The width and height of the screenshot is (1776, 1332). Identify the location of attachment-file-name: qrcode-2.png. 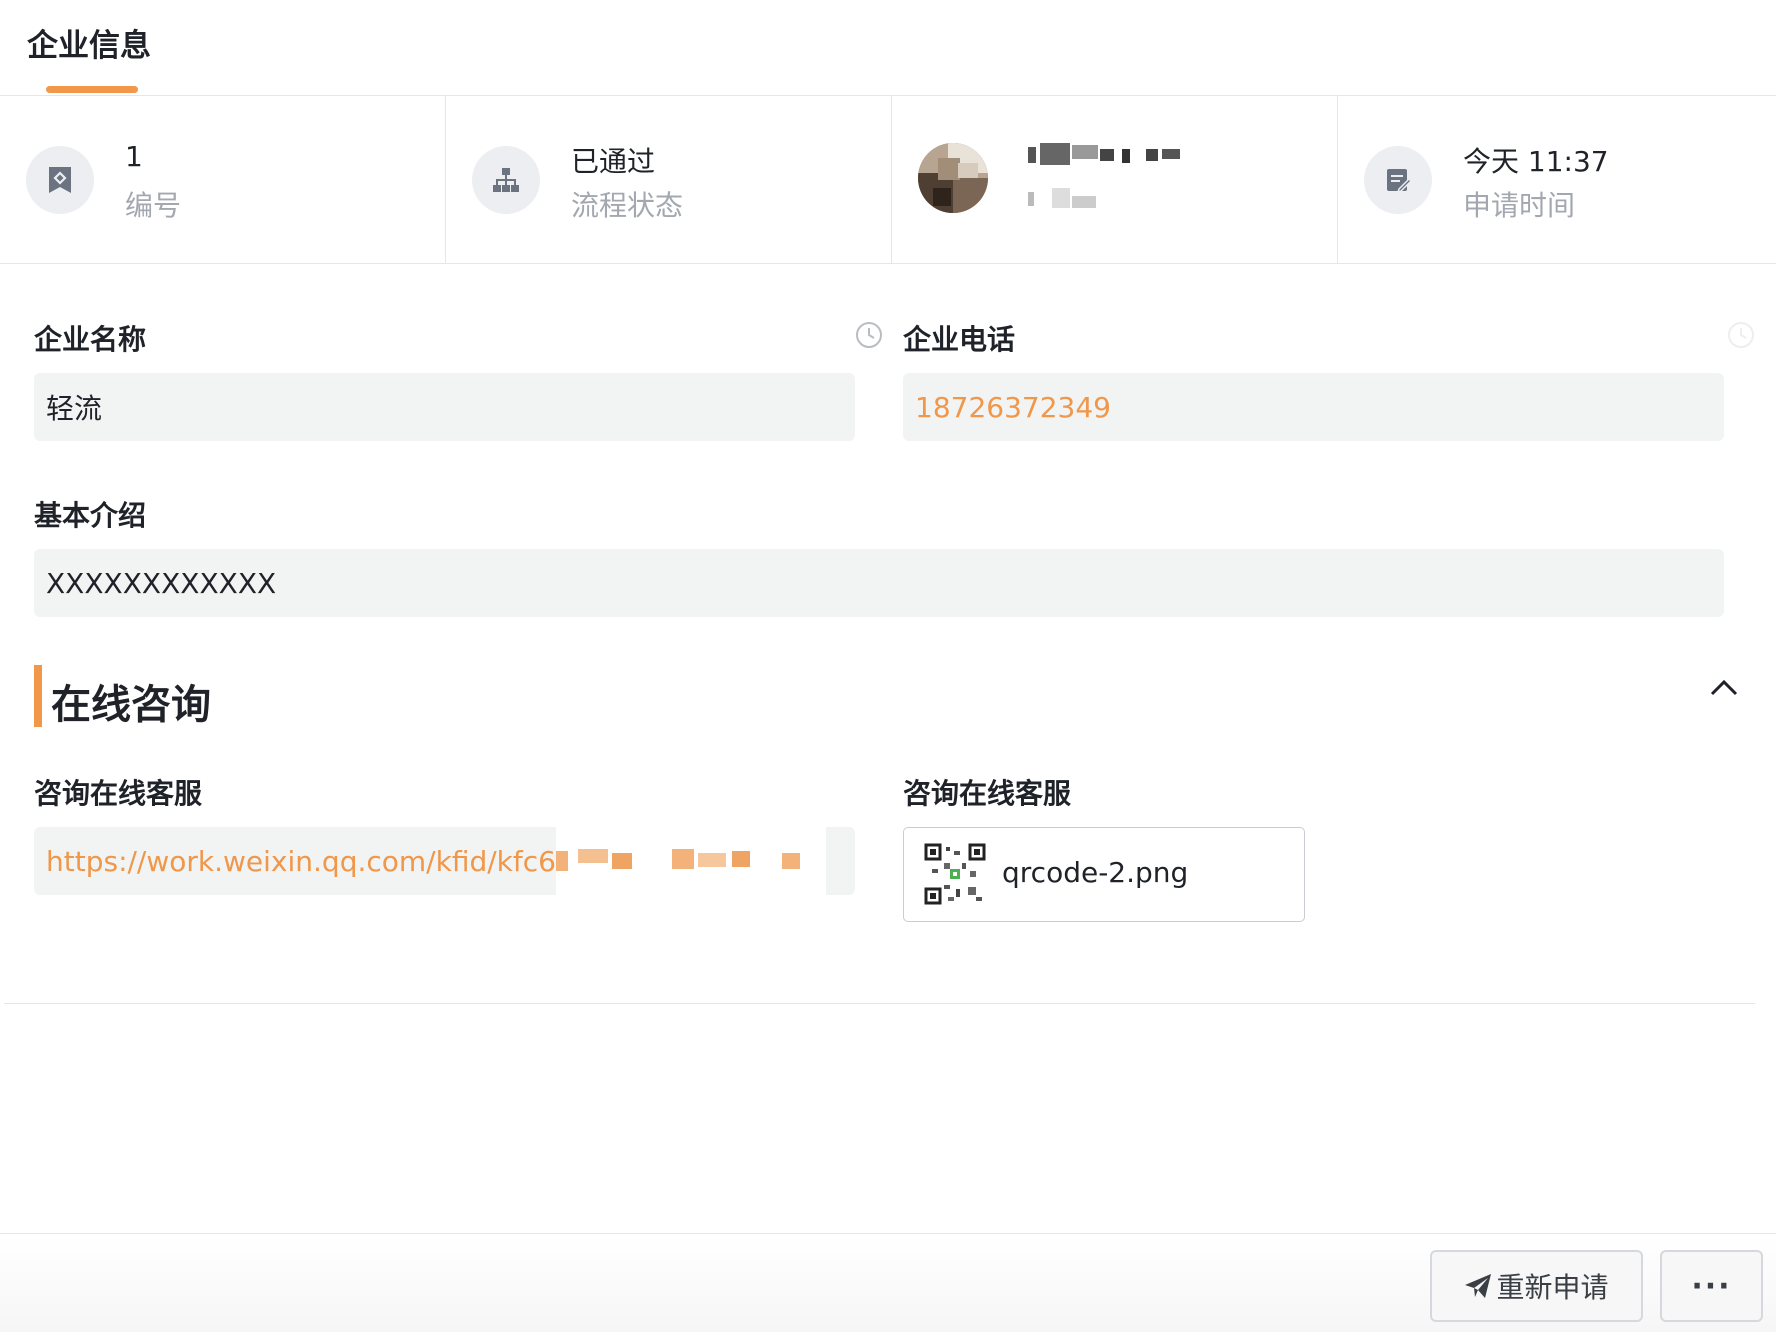
(1095, 872).